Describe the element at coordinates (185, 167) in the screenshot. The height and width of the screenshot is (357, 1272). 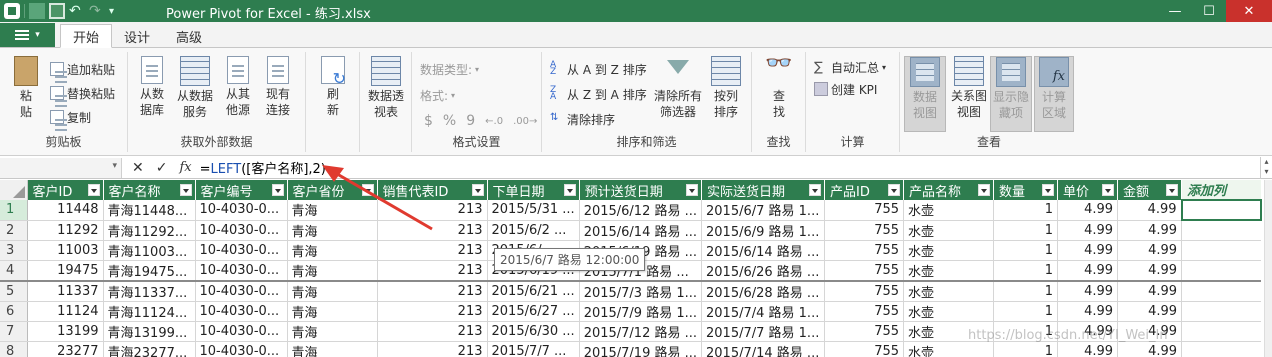
I see `insert-function-icon: fx` at that location.